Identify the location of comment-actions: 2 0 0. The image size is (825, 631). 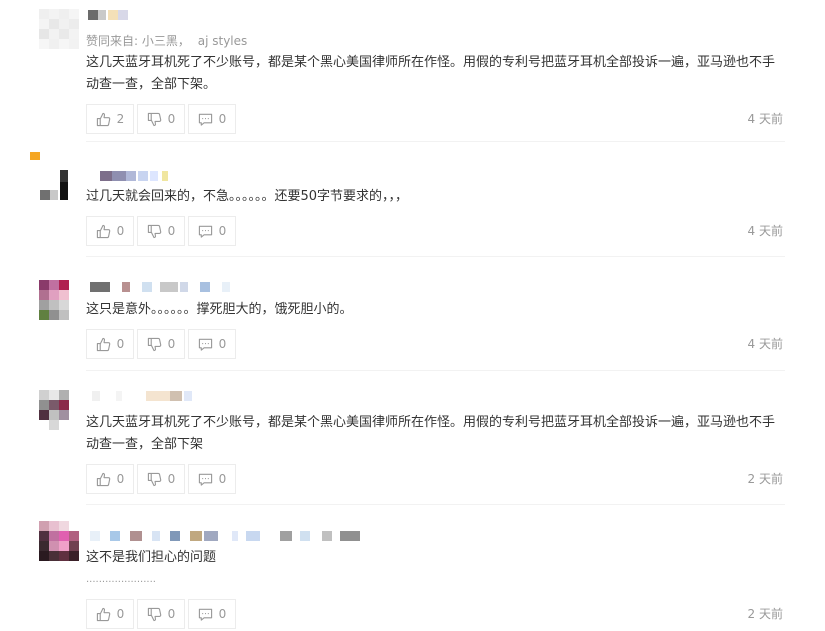
(162, 119).